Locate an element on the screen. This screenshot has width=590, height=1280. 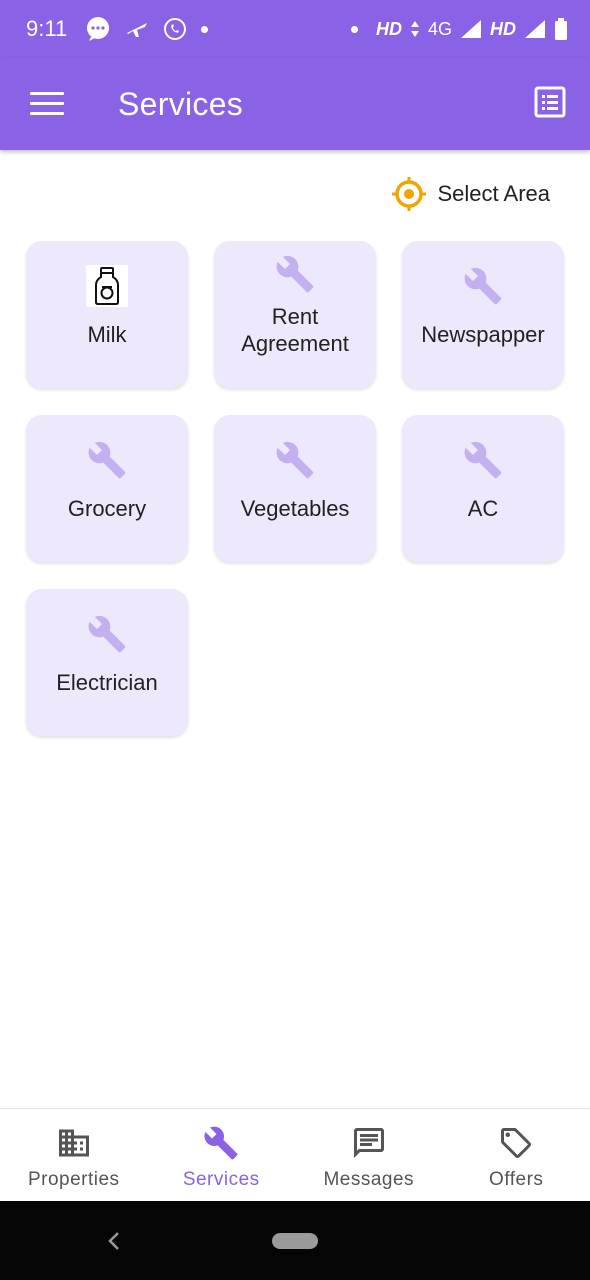
service-card-label: Newspapper is located at coordinates (483, 334).